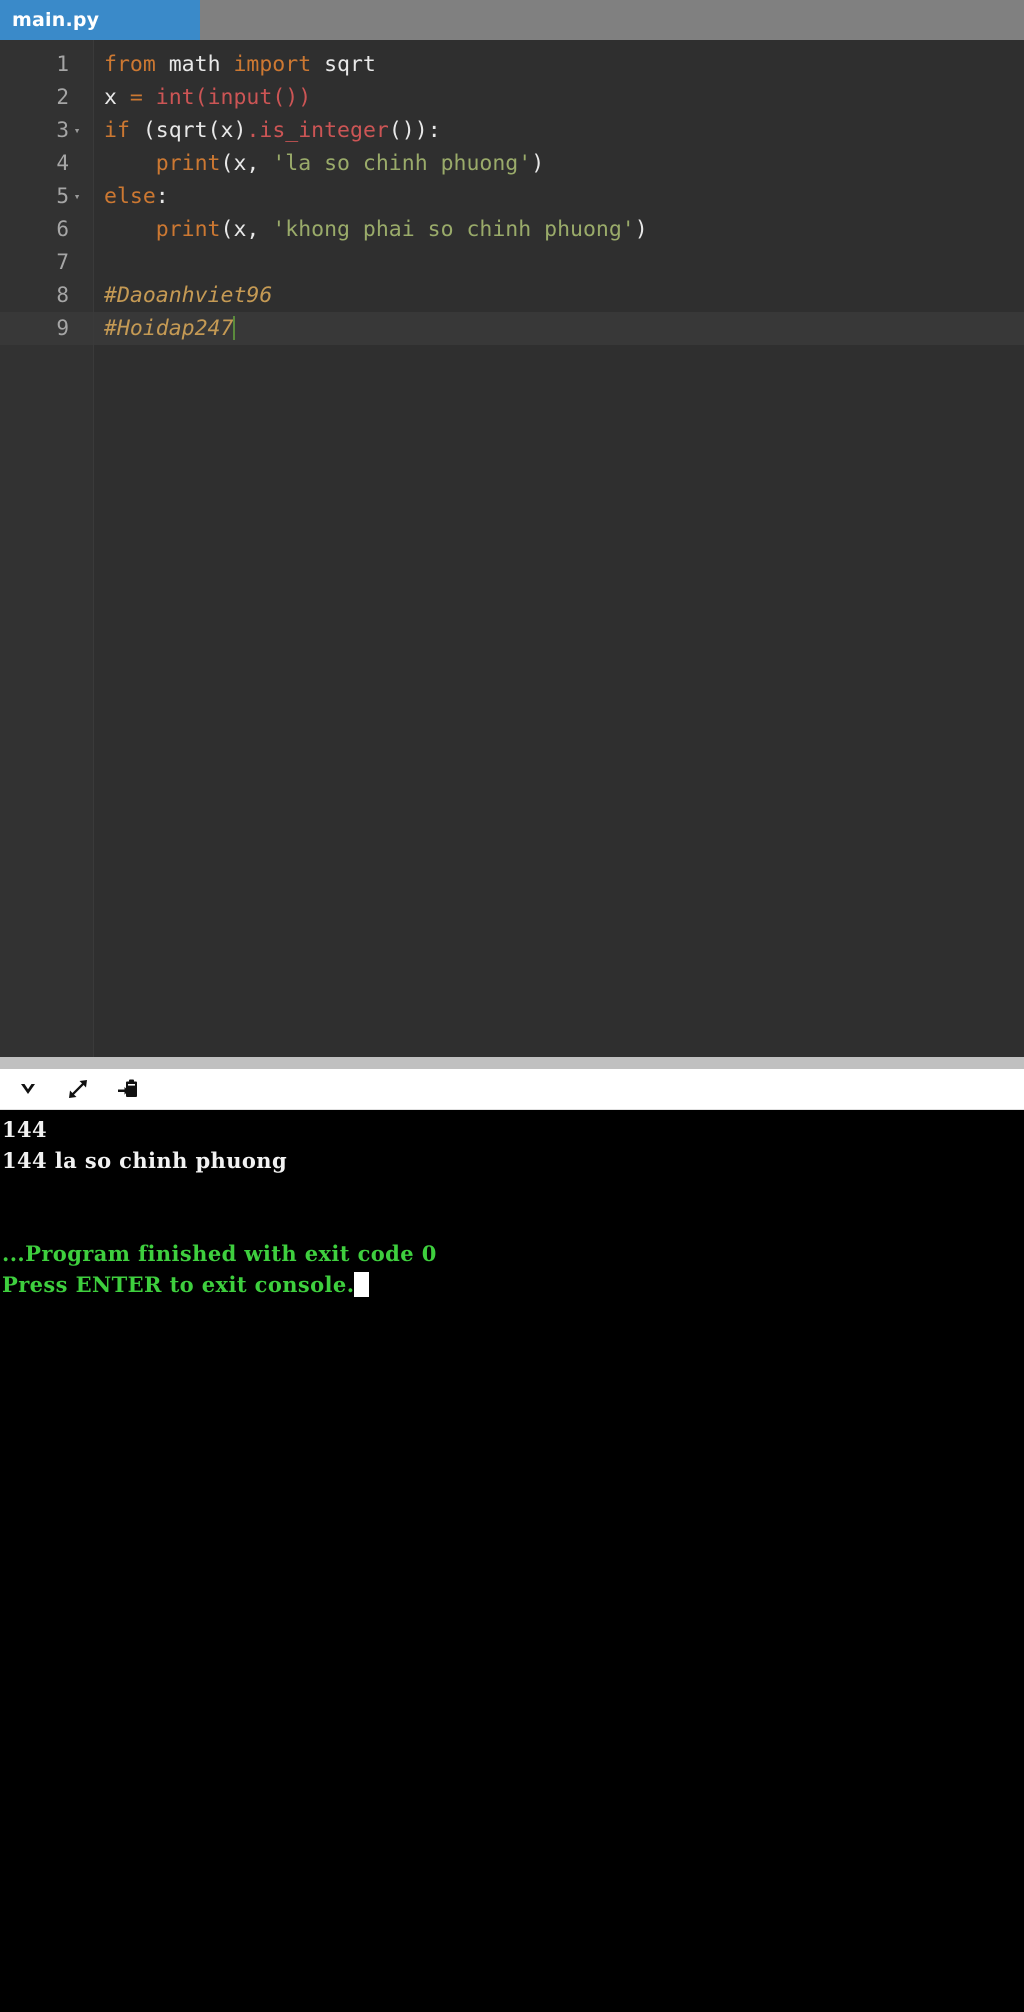  I want to click on line-number-label: 4, so click(62, 163).